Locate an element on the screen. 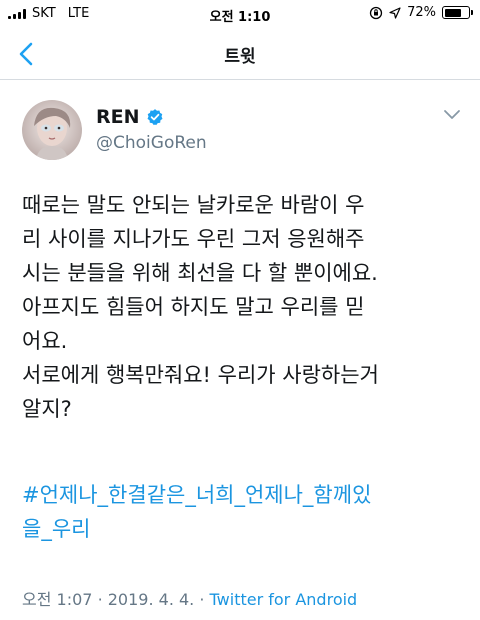 Image resolution: width=480 pixels, height=620 pixels. tweet-text-line: 어요. is located at coordinates (45, 341).